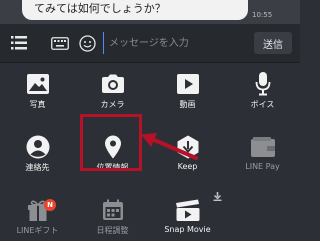 Image resolution: width=320 pixels, height=241 pixels. I want to click on menu-item-line-pay: LINE Pay, so click(262, 152).